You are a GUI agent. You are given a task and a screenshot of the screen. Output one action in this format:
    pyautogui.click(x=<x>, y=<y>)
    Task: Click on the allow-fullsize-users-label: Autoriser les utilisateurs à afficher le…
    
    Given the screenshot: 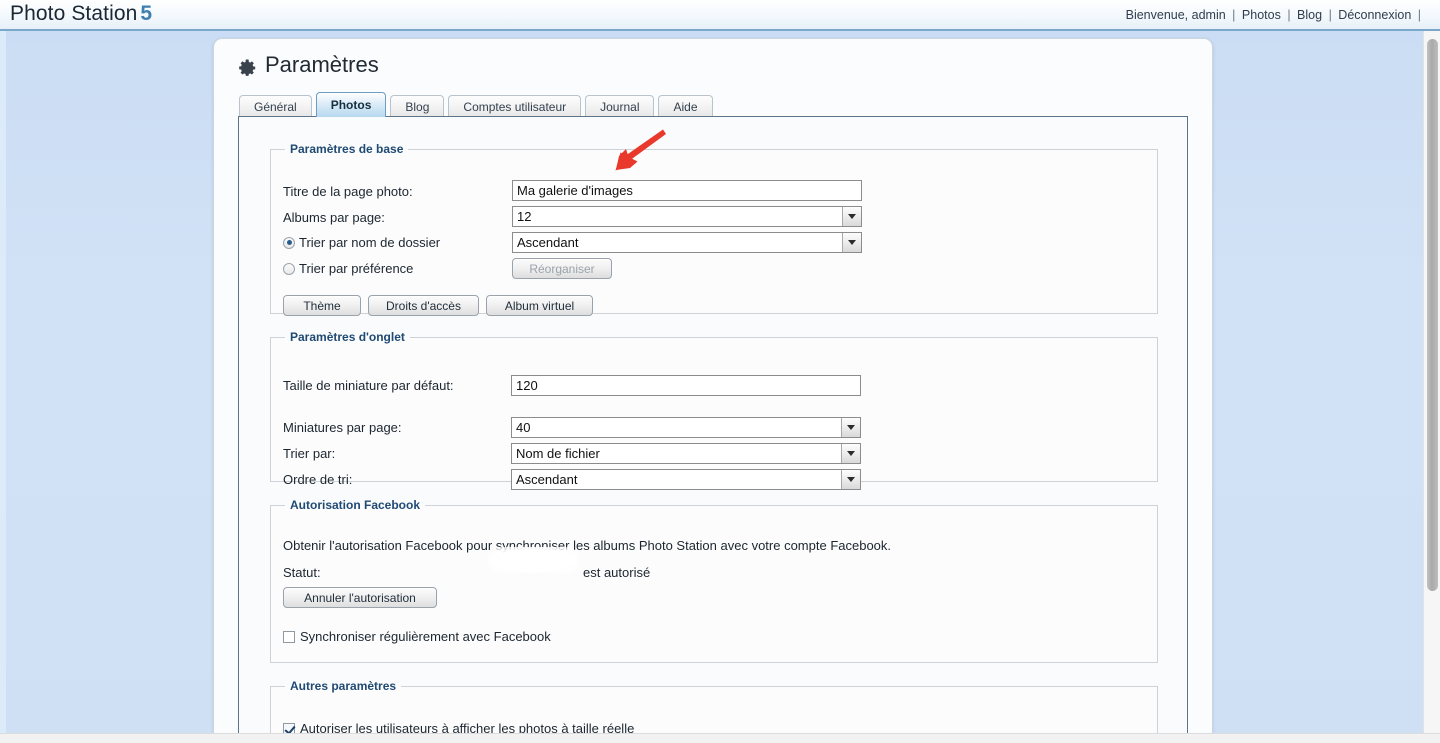 What is the action you would take?
    pyautogui.click(x=467, y=727)
    